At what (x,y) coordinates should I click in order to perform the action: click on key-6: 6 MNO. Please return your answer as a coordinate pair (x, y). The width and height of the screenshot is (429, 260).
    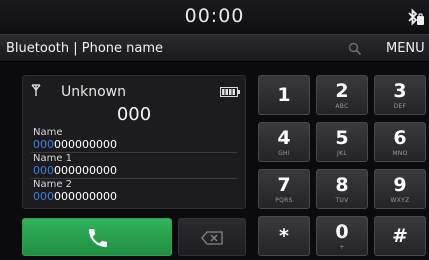
    Looking at the image, I should click on (400, 142).